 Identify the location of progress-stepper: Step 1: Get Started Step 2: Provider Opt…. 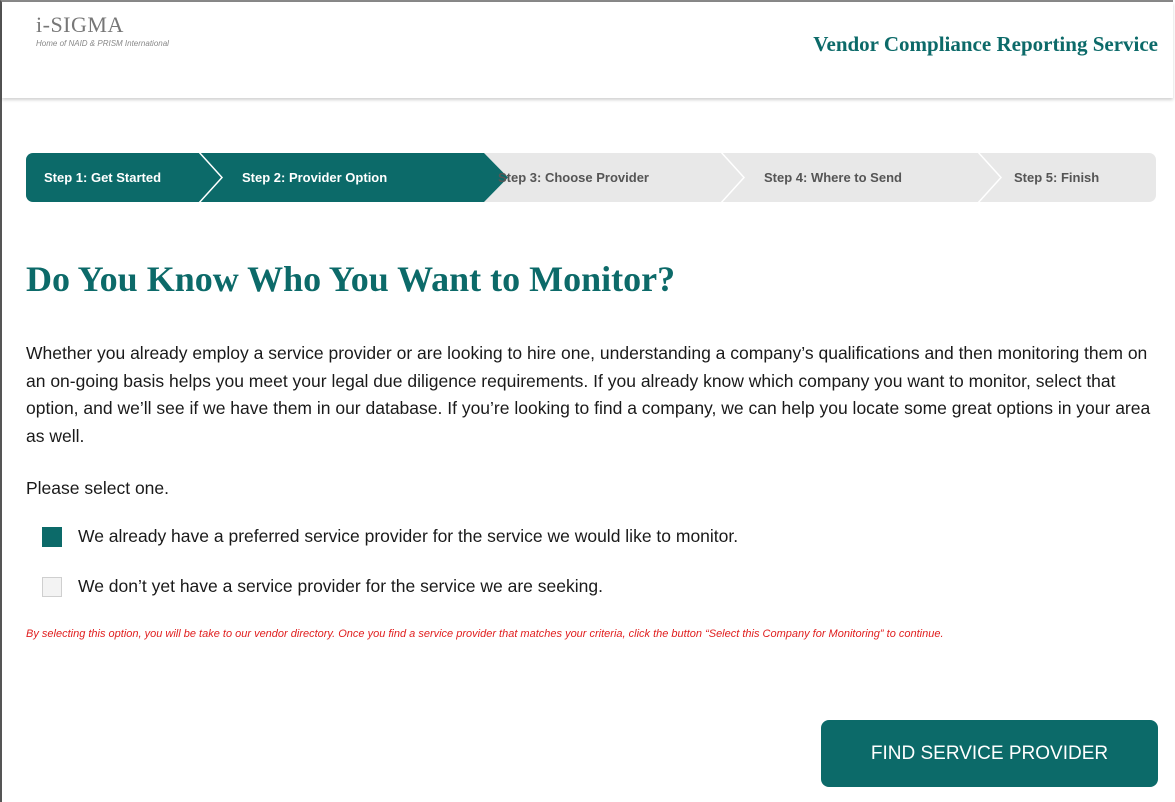
(591, 177).